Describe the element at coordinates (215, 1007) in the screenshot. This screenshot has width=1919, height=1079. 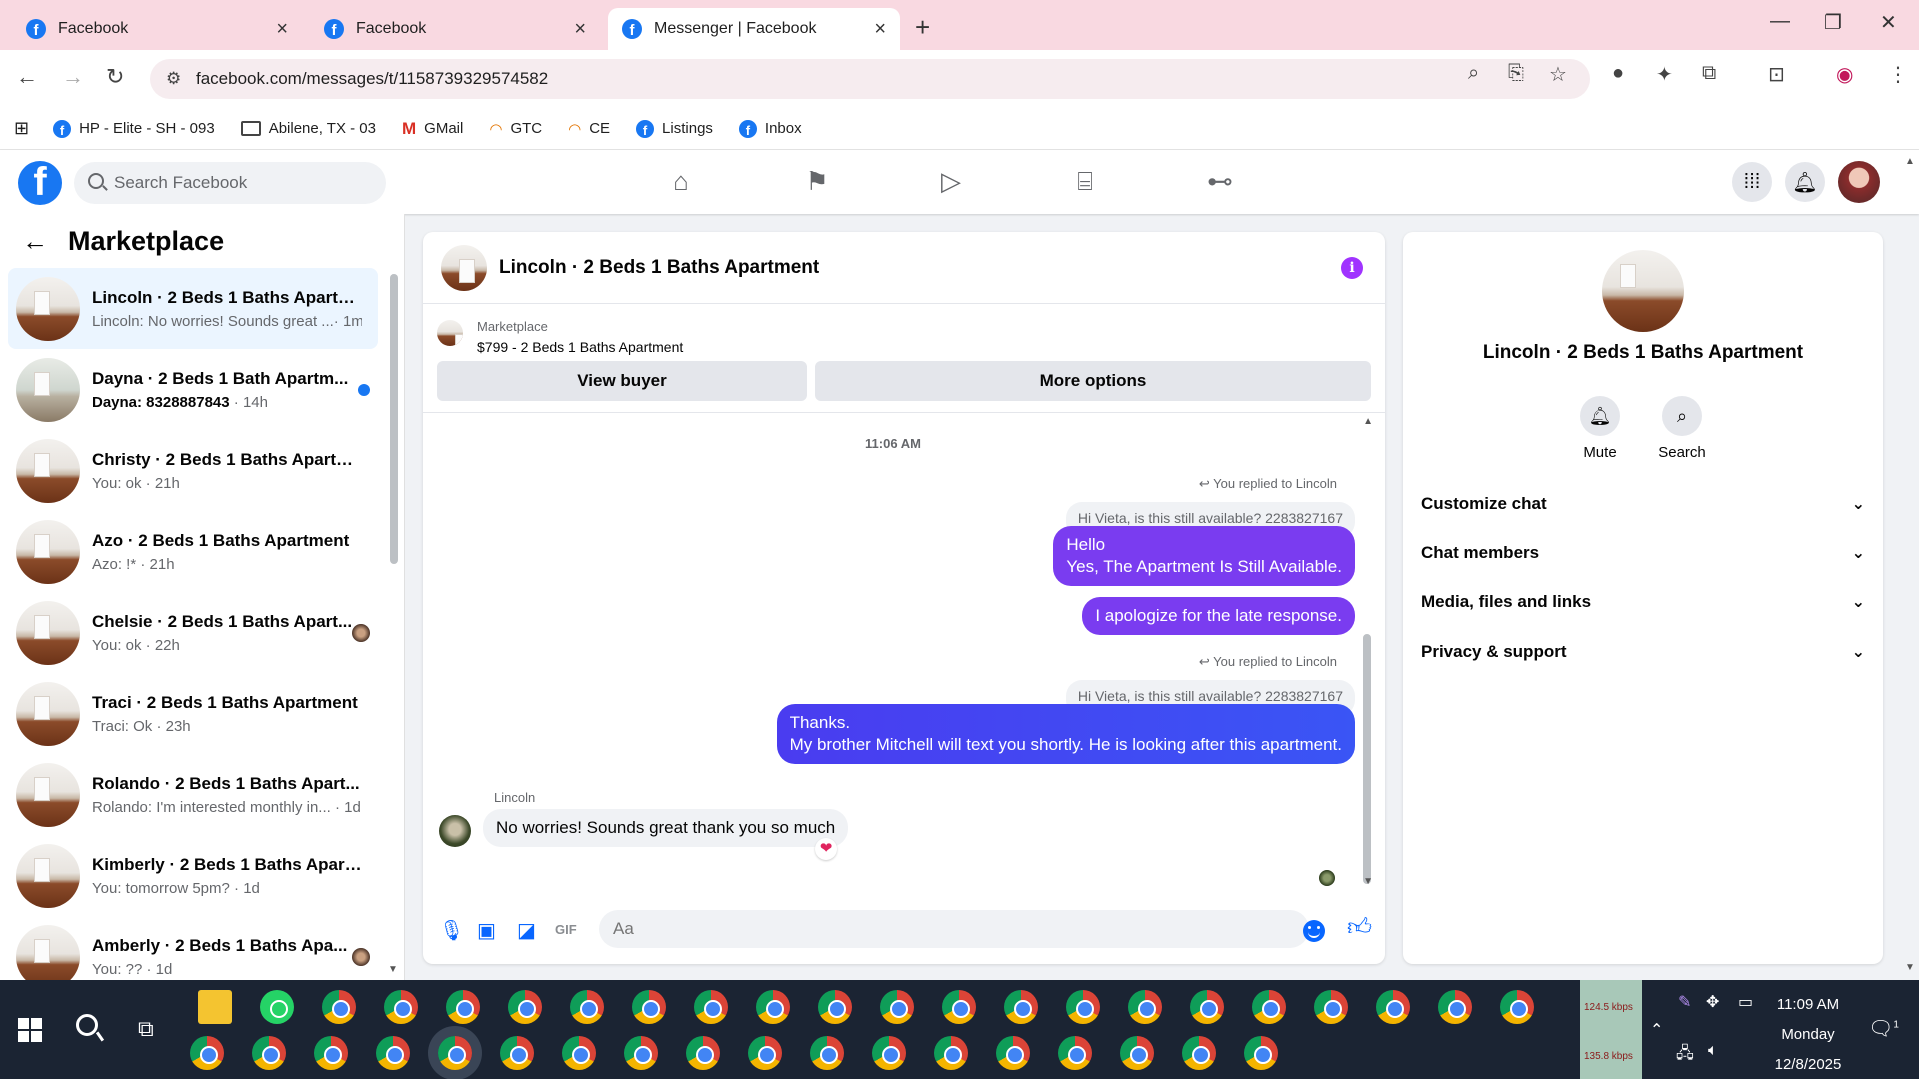
I see `file-explorer-icon` at that location.